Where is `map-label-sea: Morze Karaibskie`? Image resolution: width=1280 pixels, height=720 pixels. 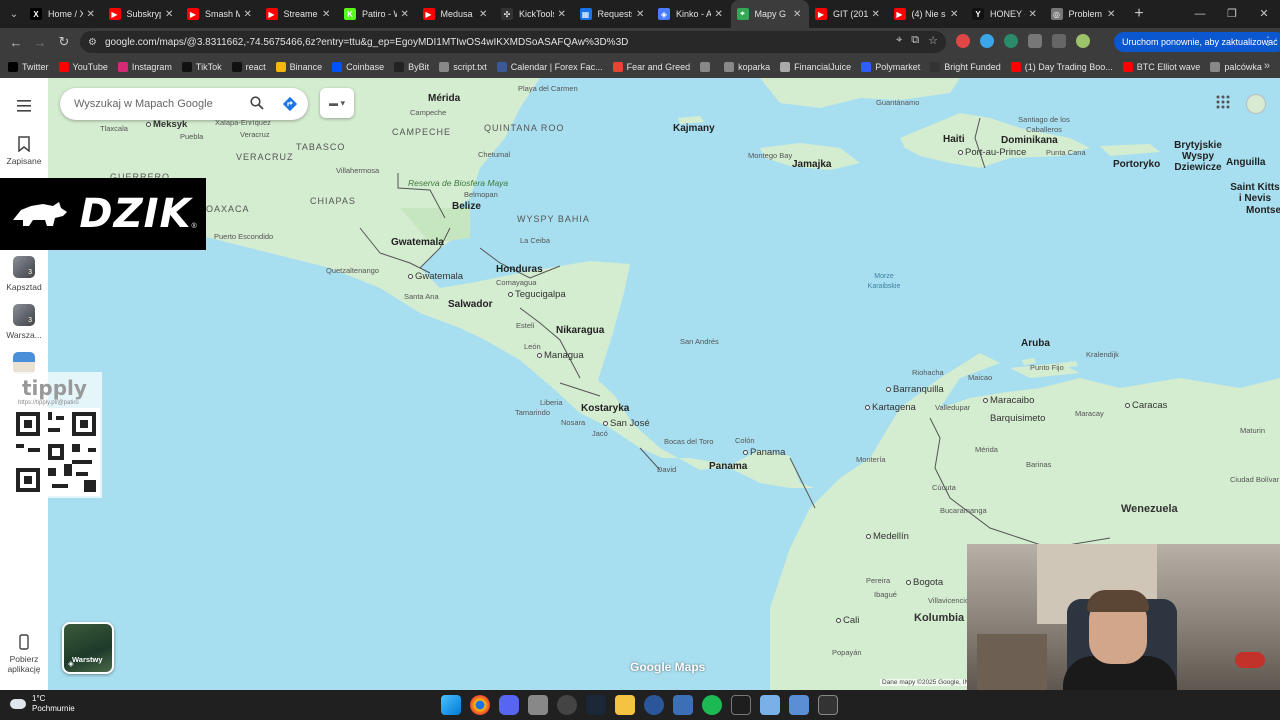 map-label-sea: Morze Karaibskie is located at coordinates (884, 282).